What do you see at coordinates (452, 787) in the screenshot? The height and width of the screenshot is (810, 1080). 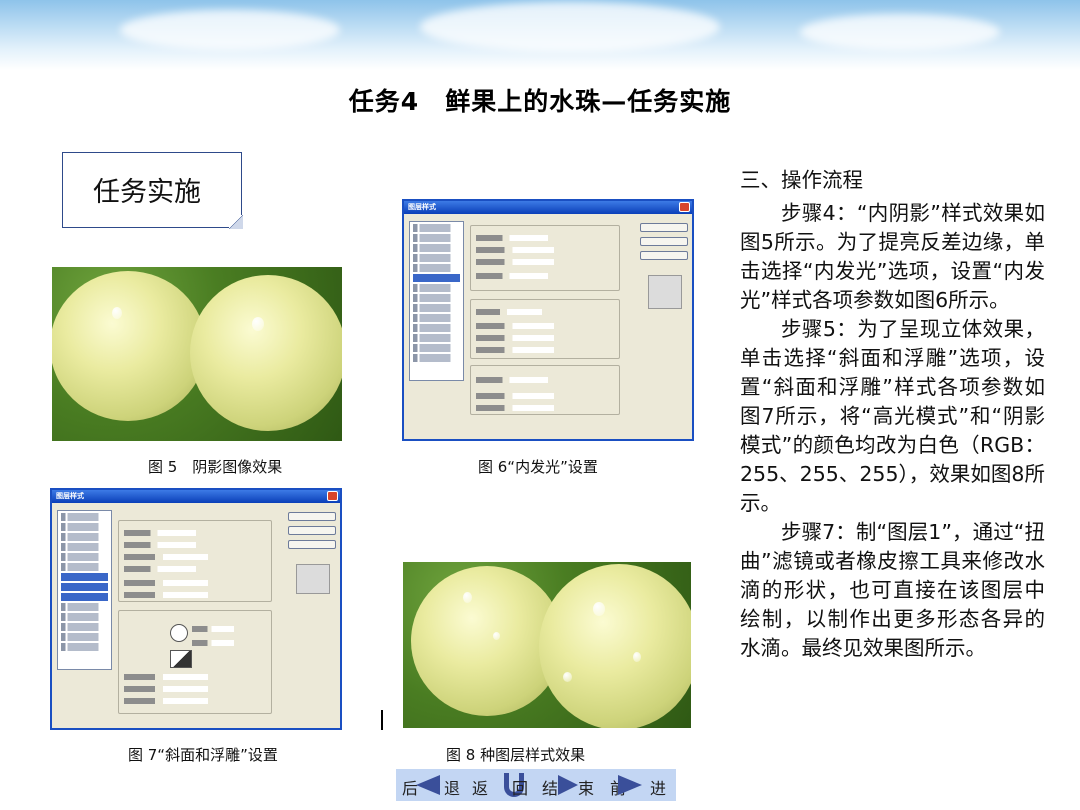 I see `nav-back-label-2: 退` at bounding box center [452, 787].